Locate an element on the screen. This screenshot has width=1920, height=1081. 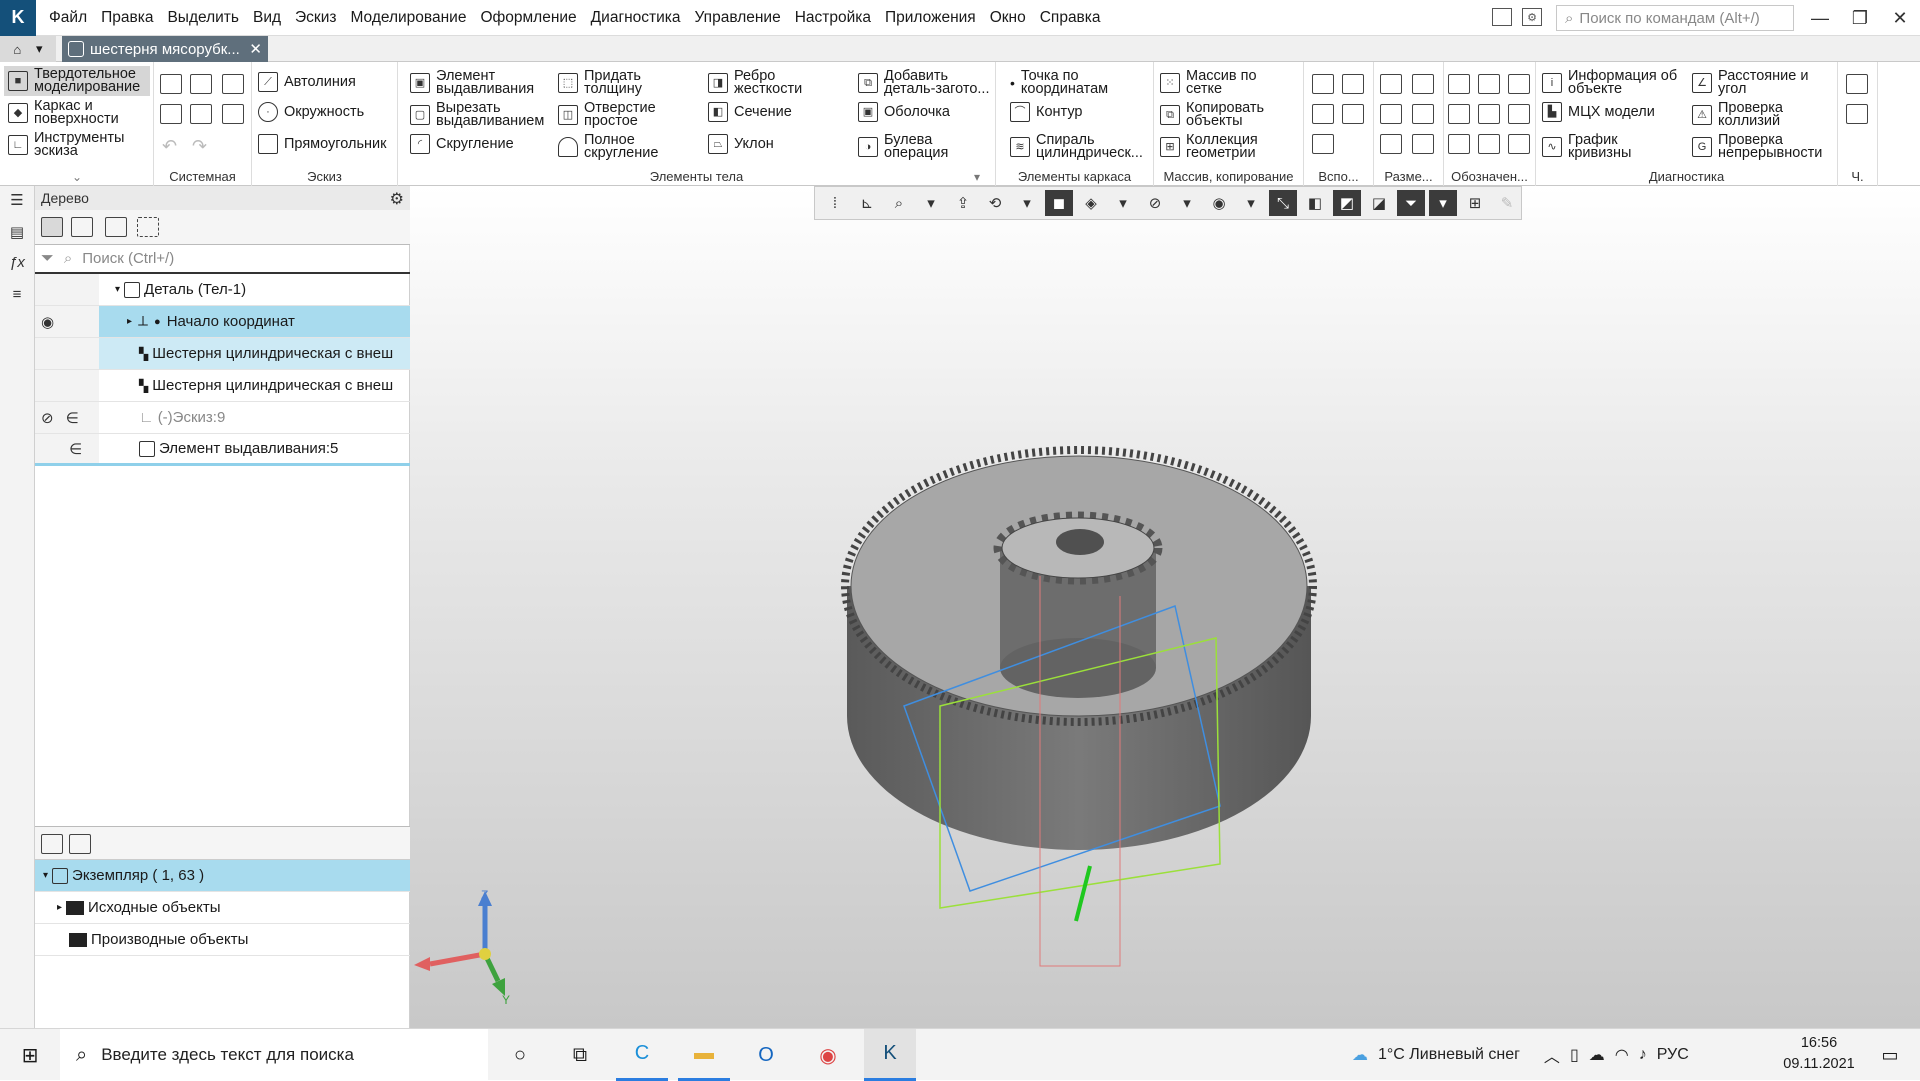
radial-dim-icon is located at coordinates (1423, 84).